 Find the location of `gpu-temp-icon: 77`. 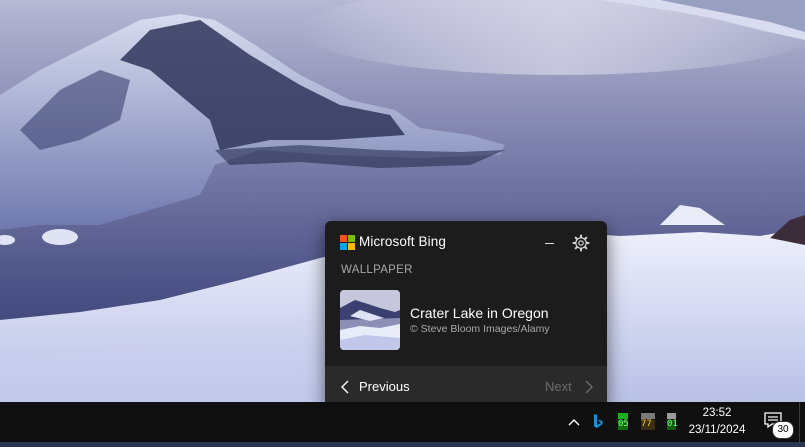

gpu-temp-icon: 77 is located at coordinates (648, 422).